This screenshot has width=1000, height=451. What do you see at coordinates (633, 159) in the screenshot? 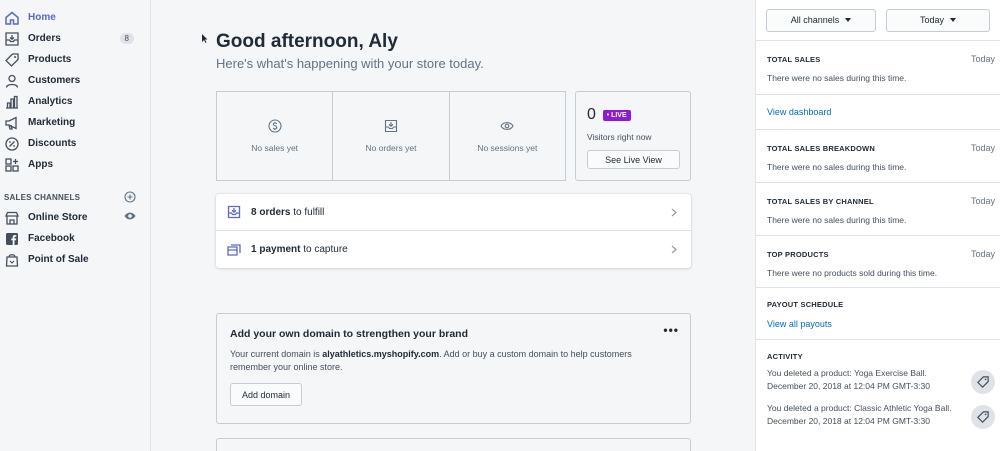
I see `see-live-view-button: See Live View` at bounding box center [633, 159].